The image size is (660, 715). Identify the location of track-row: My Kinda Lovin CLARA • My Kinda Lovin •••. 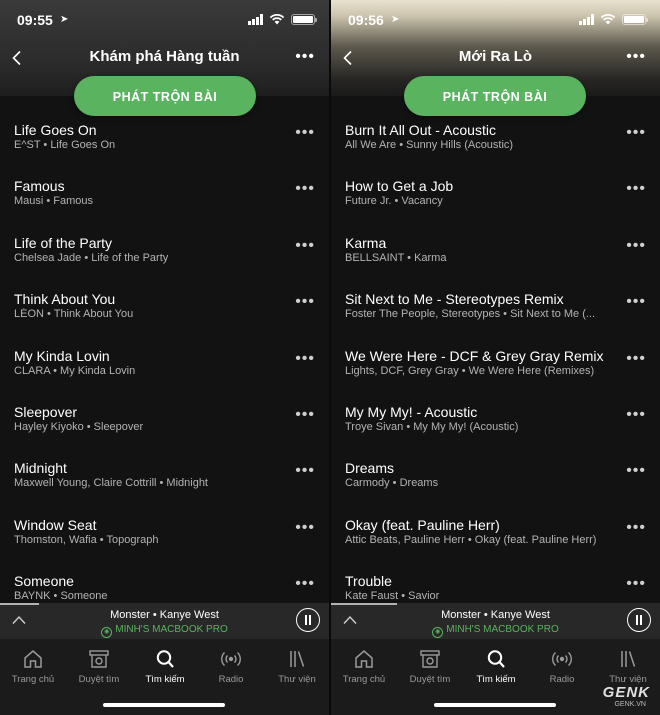
(164, 368).